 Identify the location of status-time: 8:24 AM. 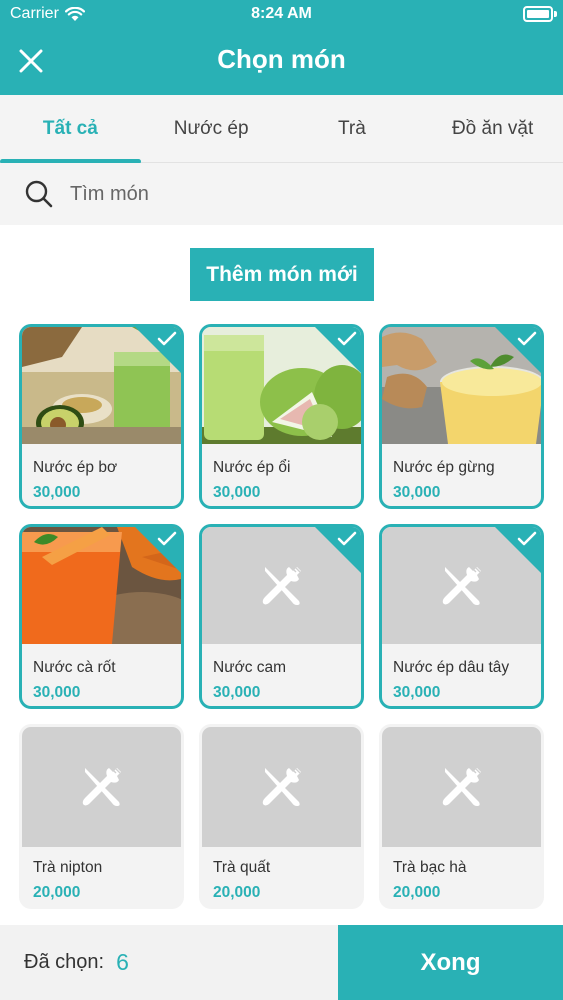
(281, 13).